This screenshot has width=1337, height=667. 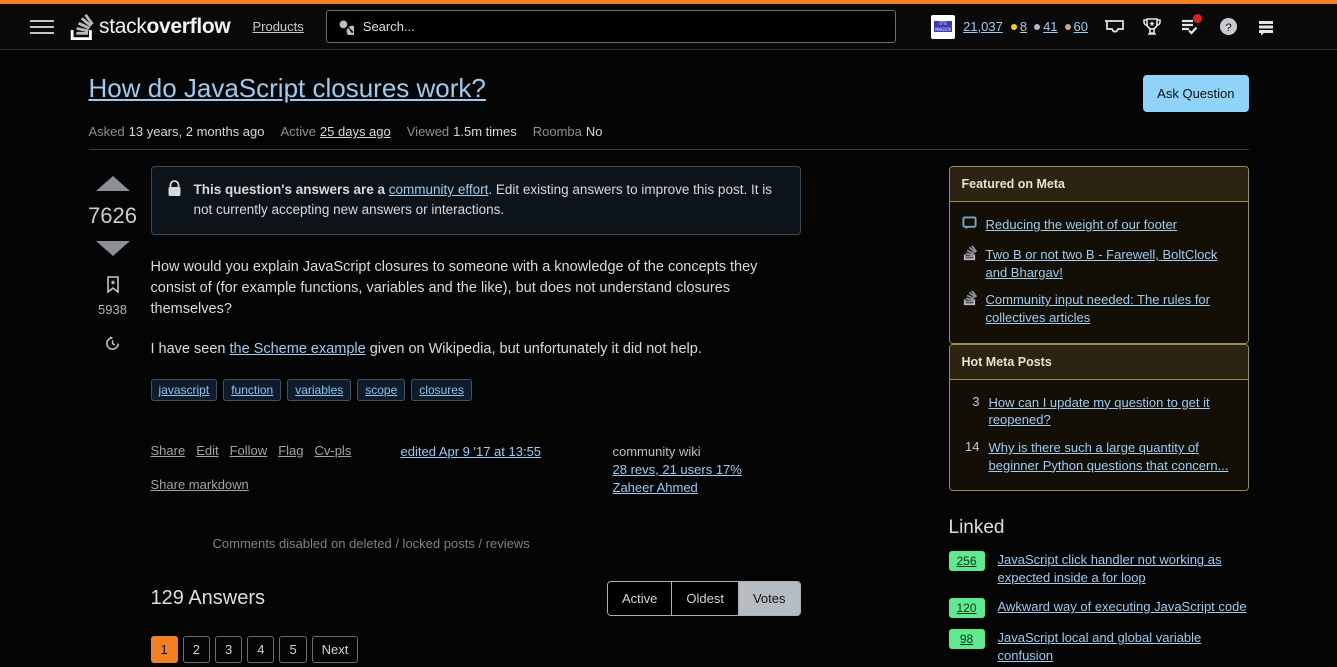 I want to click on meta-active-value: 25 days ago, so click(x=355, y=131).